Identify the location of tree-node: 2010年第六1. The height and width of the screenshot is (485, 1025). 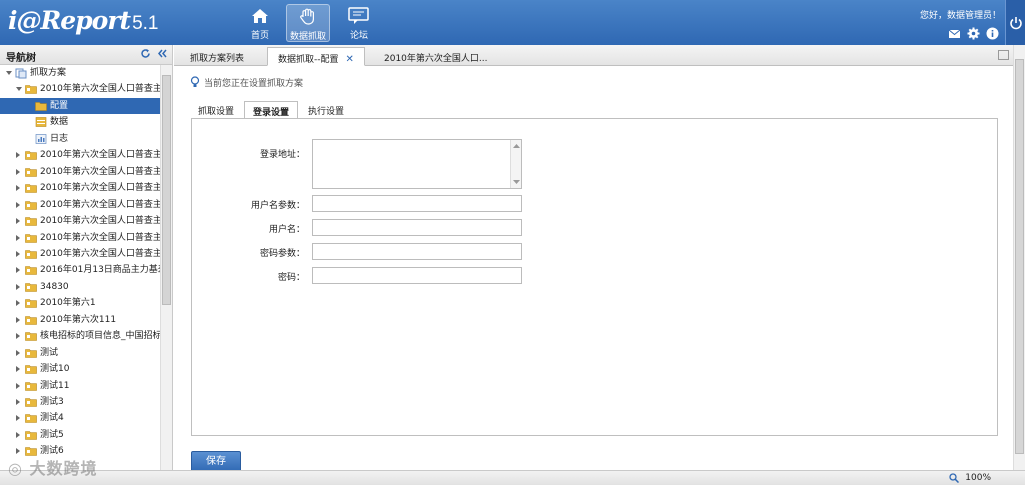
(80, 303).